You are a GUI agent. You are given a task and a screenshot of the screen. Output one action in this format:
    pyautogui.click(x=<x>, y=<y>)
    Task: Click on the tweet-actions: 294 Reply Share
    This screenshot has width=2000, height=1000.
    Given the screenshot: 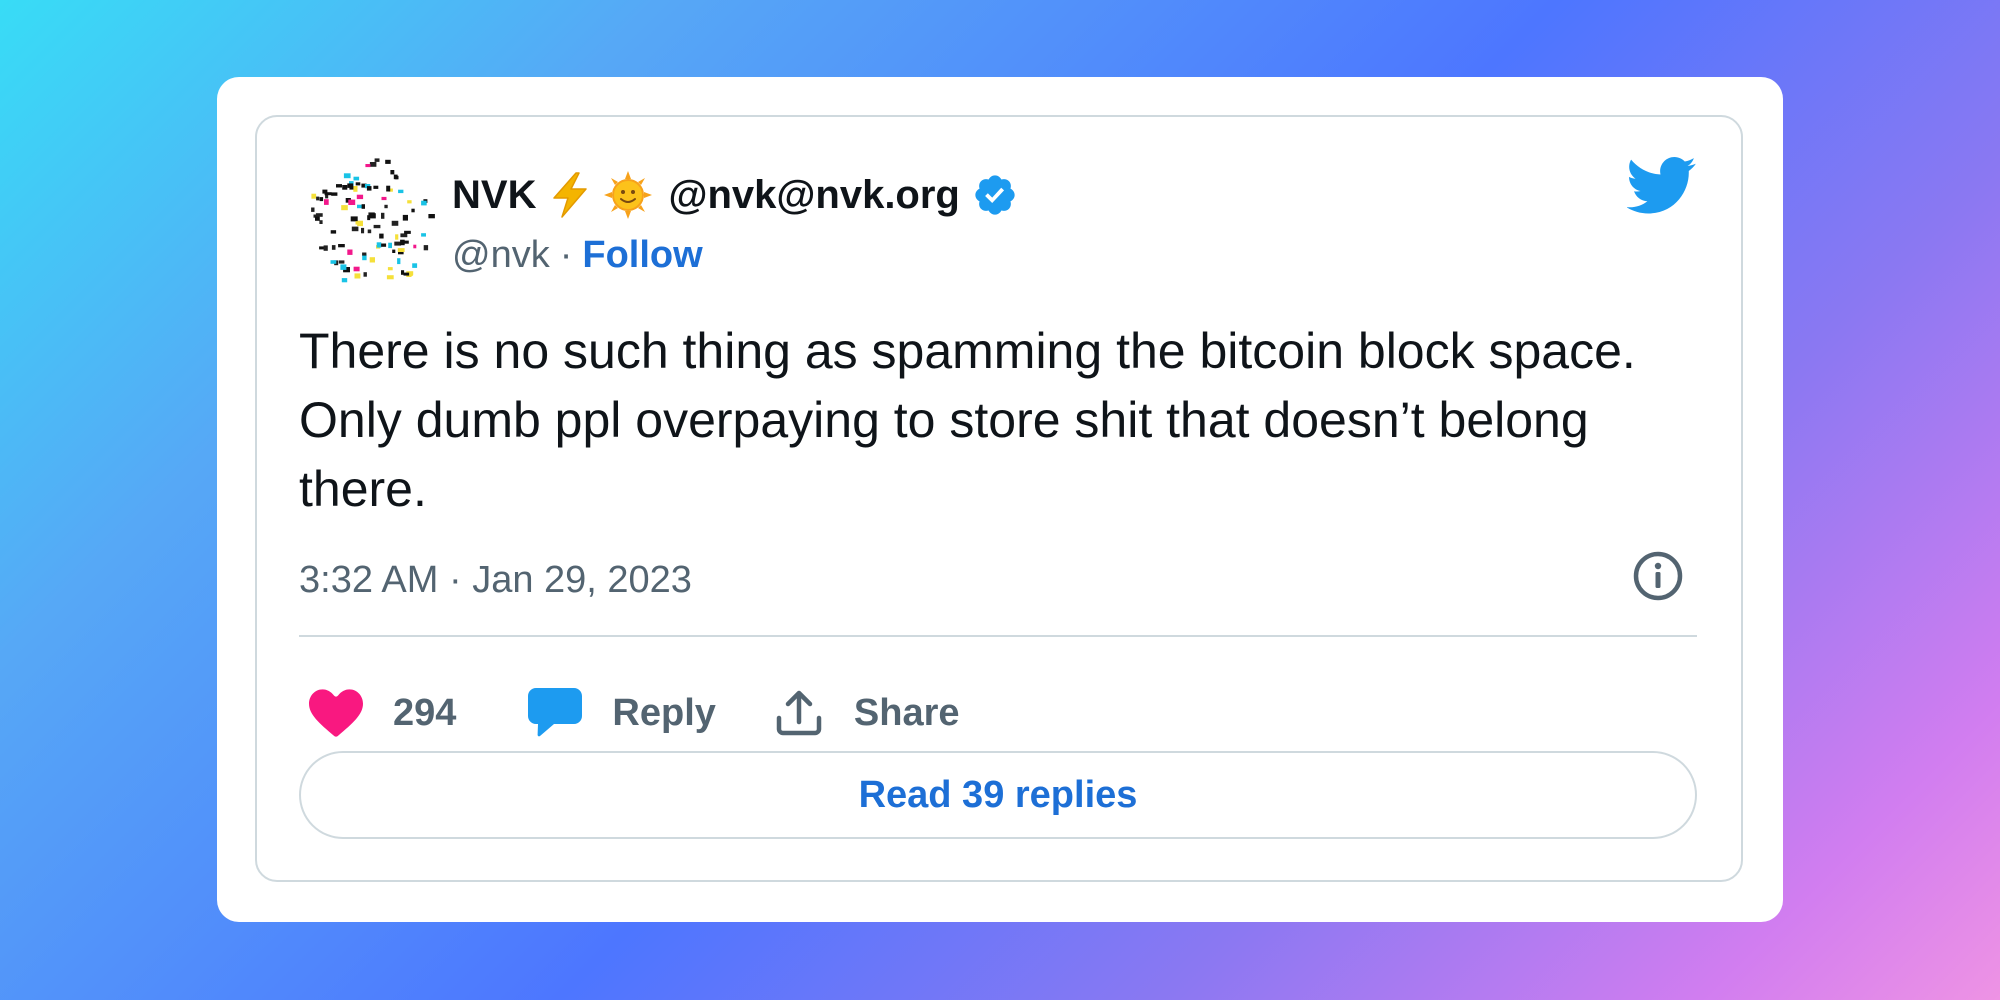 What is the action you would take?
    pyautogui.click(x=634, y=713)
    